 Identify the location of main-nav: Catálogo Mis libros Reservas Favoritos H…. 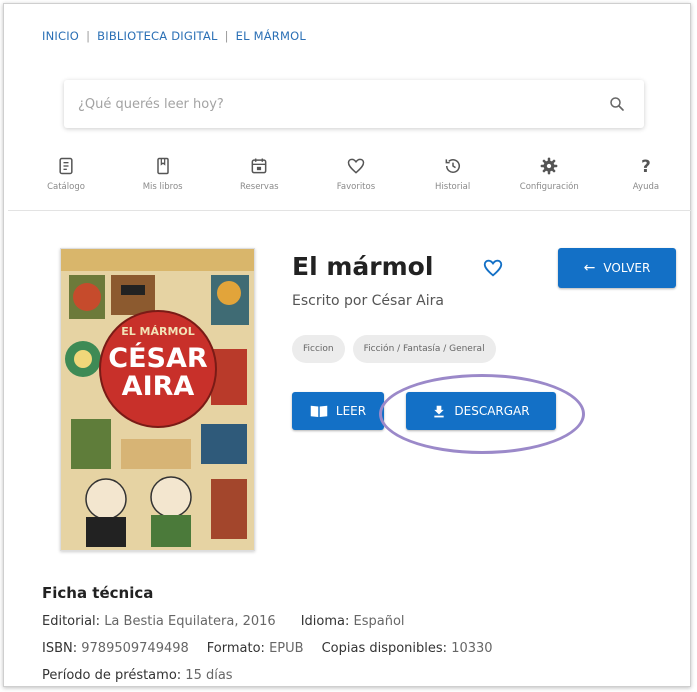
(356, 174).